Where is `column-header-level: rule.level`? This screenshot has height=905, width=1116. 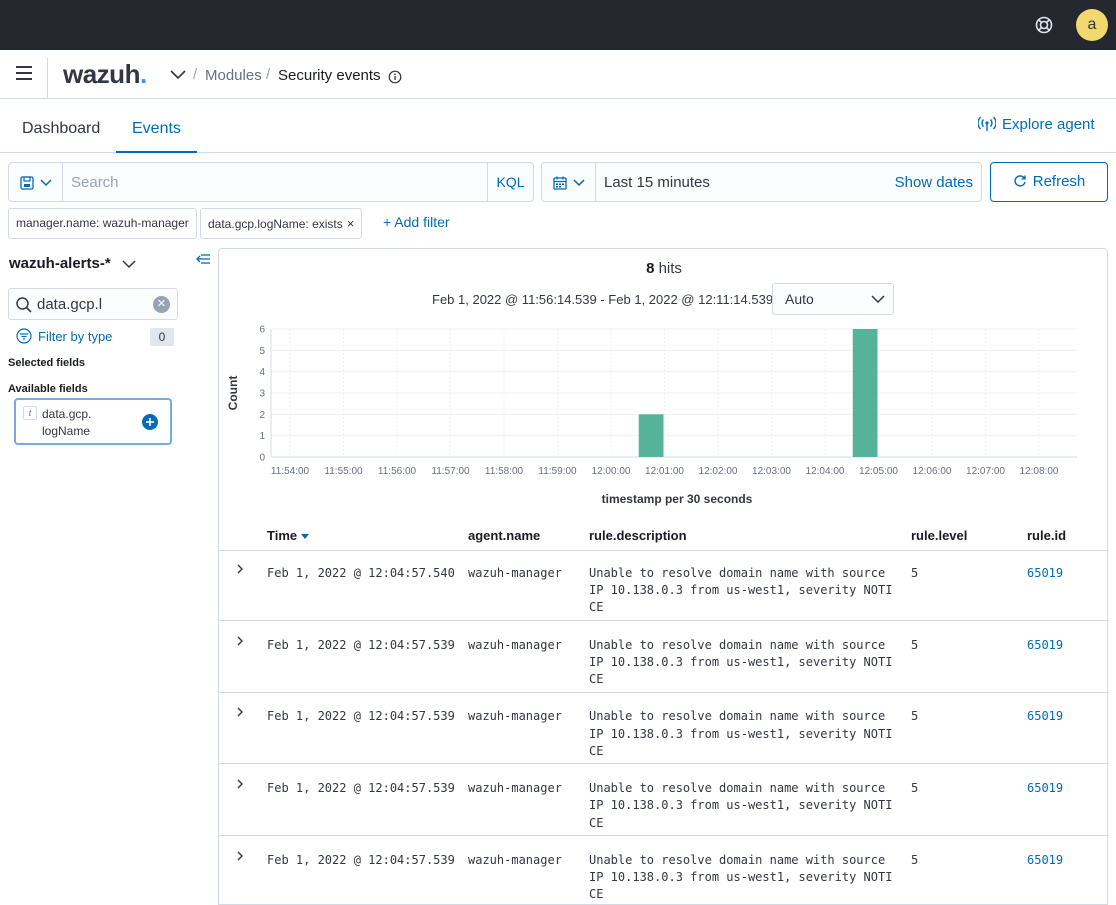 column-header-level: rule.level is located at coordinates (939, 535).